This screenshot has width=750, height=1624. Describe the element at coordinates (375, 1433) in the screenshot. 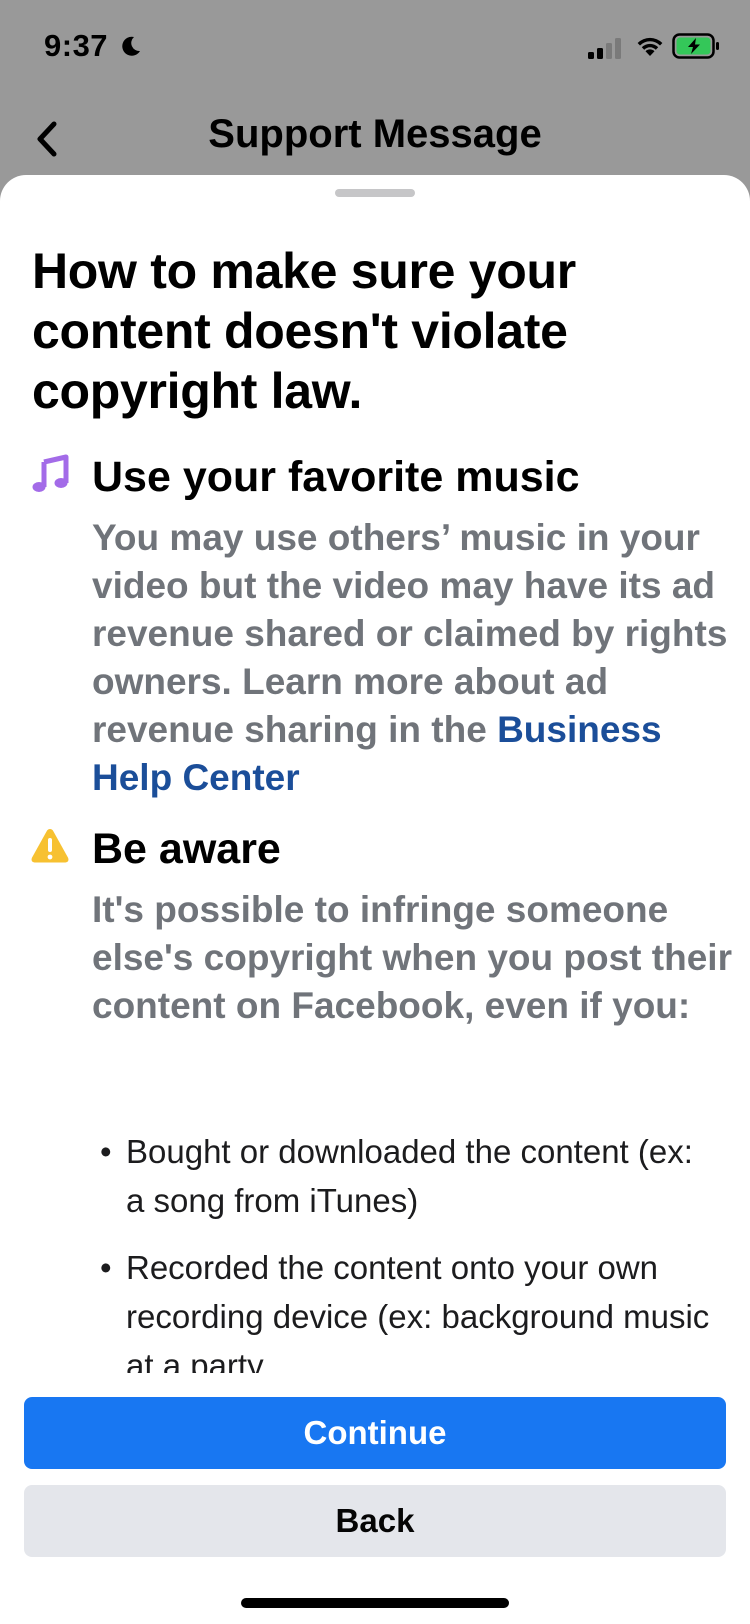

I see `continue-button: Continue` at that location.